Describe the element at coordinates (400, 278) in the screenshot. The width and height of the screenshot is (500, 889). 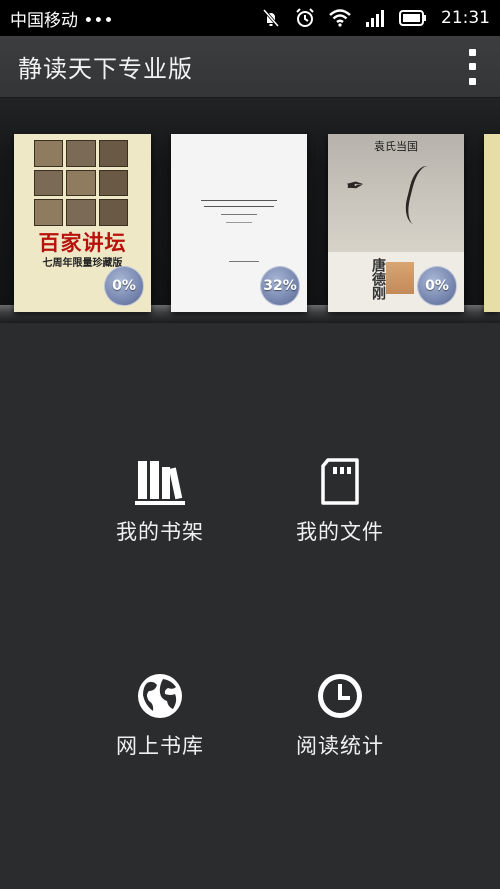
I see `author-portrait` at that location.